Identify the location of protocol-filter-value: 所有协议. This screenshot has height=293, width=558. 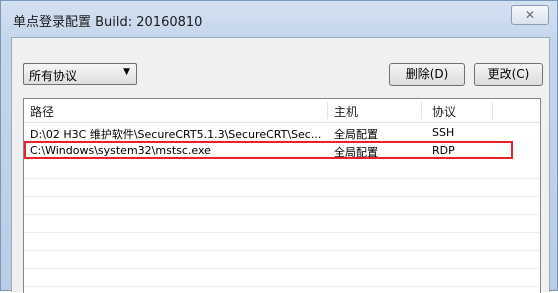
(53, 76).